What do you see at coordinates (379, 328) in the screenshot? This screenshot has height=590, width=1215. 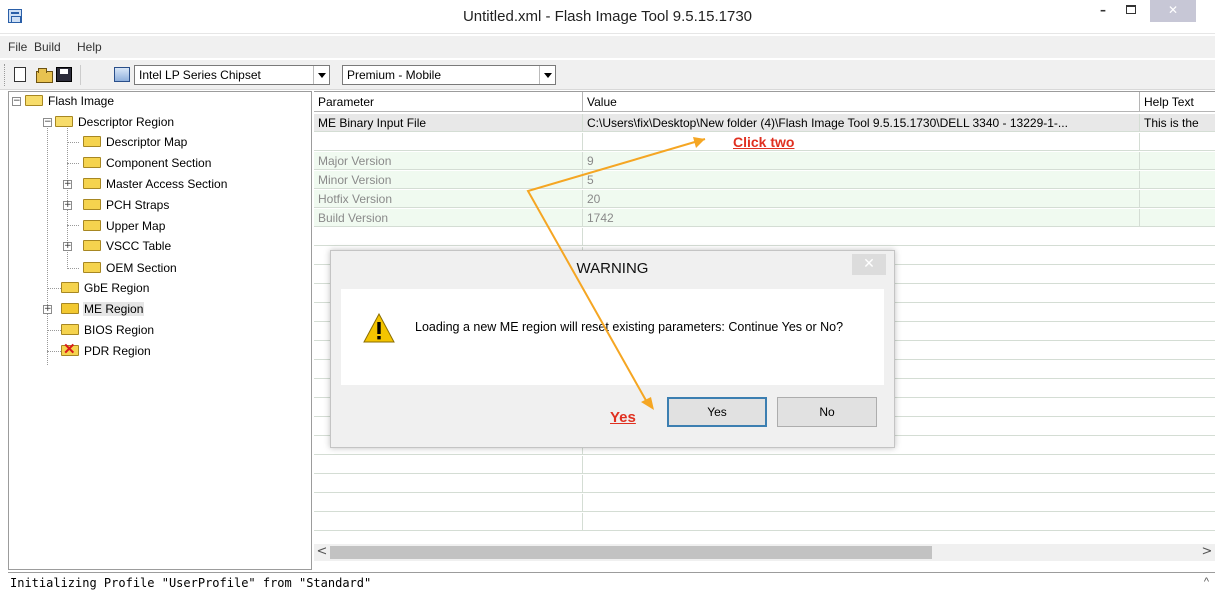 I see `warning-icon` at bounding box center [379, 328].